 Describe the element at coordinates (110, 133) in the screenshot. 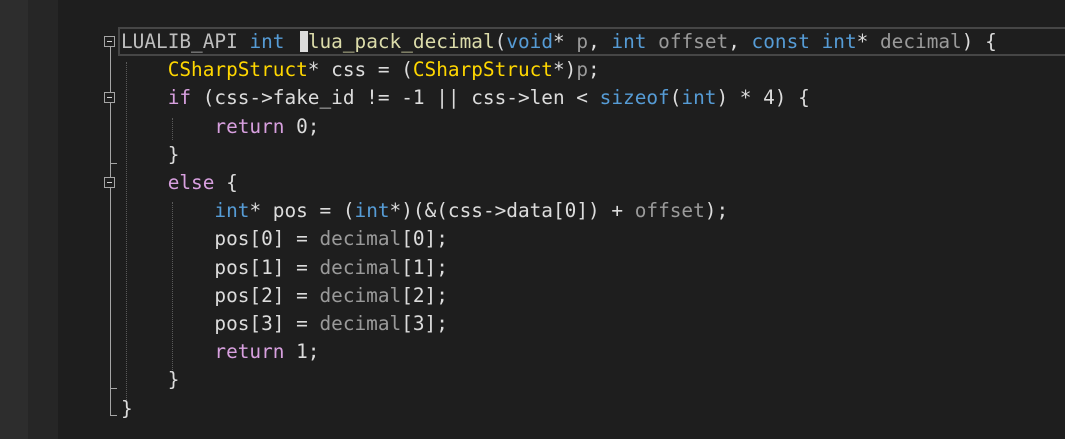

I see `outline-line-if` at that location.